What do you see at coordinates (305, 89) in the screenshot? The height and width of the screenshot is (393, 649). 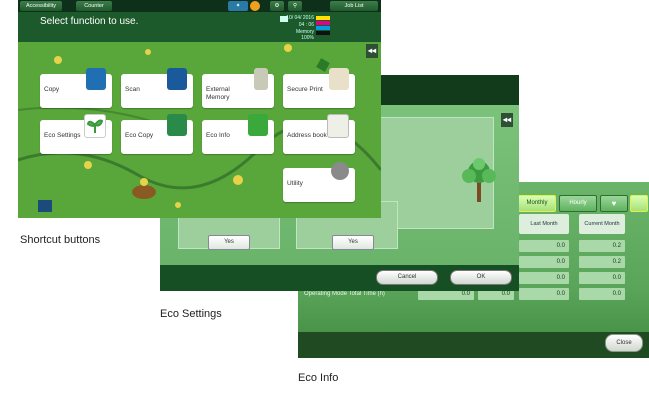 I see `shortcut-label: Secure Print` at bounding box center [305, 89].